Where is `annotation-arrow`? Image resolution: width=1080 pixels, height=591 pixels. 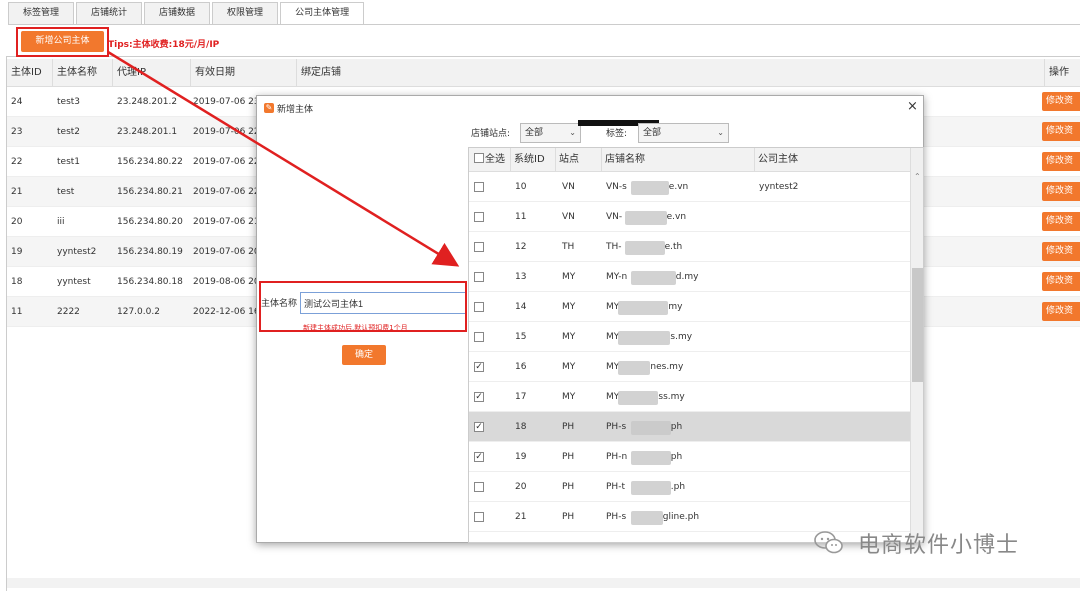 annotation-arrow is located at coordinates (283, 158).